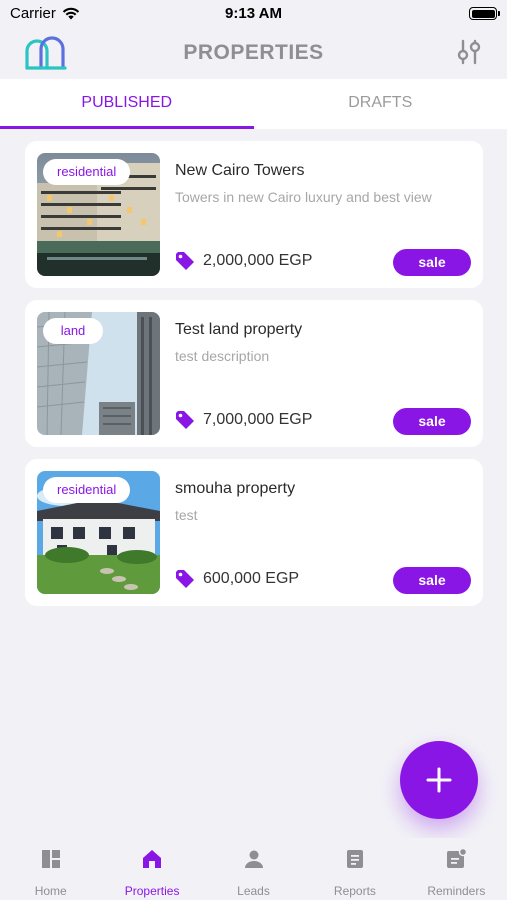 The image size is (507, 900). What do you see at coordinates (253, 859) in the screenshot?
I see `person-icon` at bounding box center [253, 859].